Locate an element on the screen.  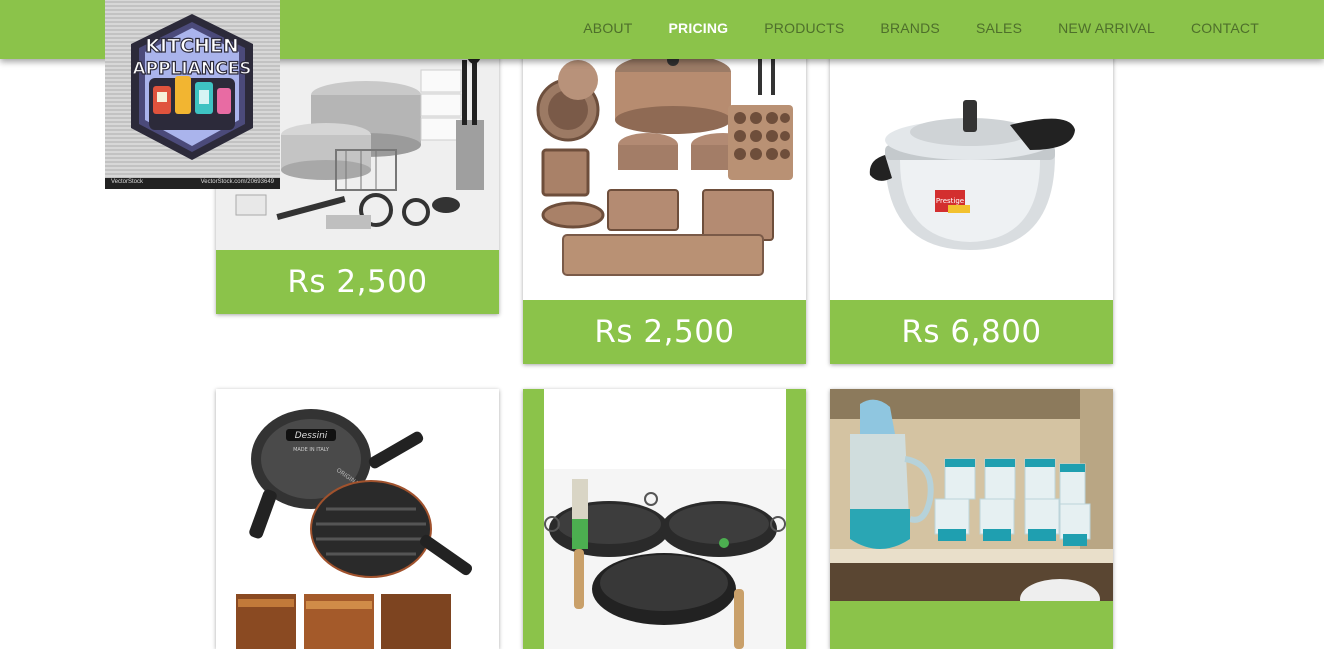
svg-text: KITCHEN is located at coordinates (191, 46).